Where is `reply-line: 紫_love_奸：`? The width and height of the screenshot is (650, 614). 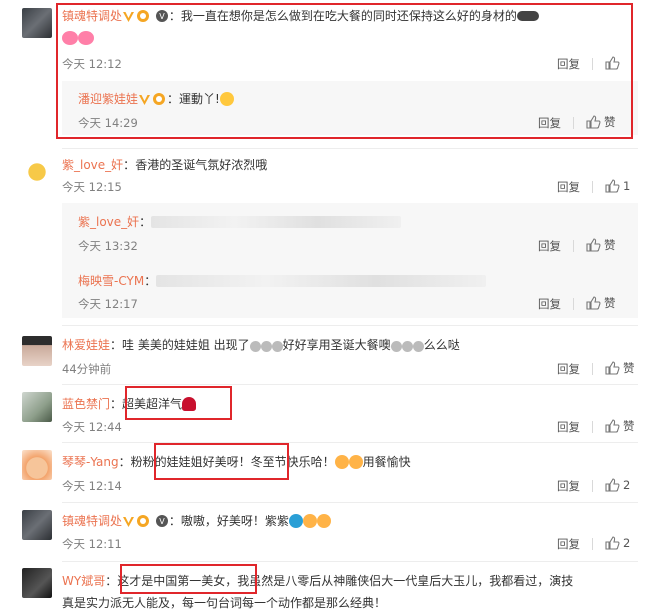 reply-line: 紫_love_奸： is located at coordinates (240, 222).